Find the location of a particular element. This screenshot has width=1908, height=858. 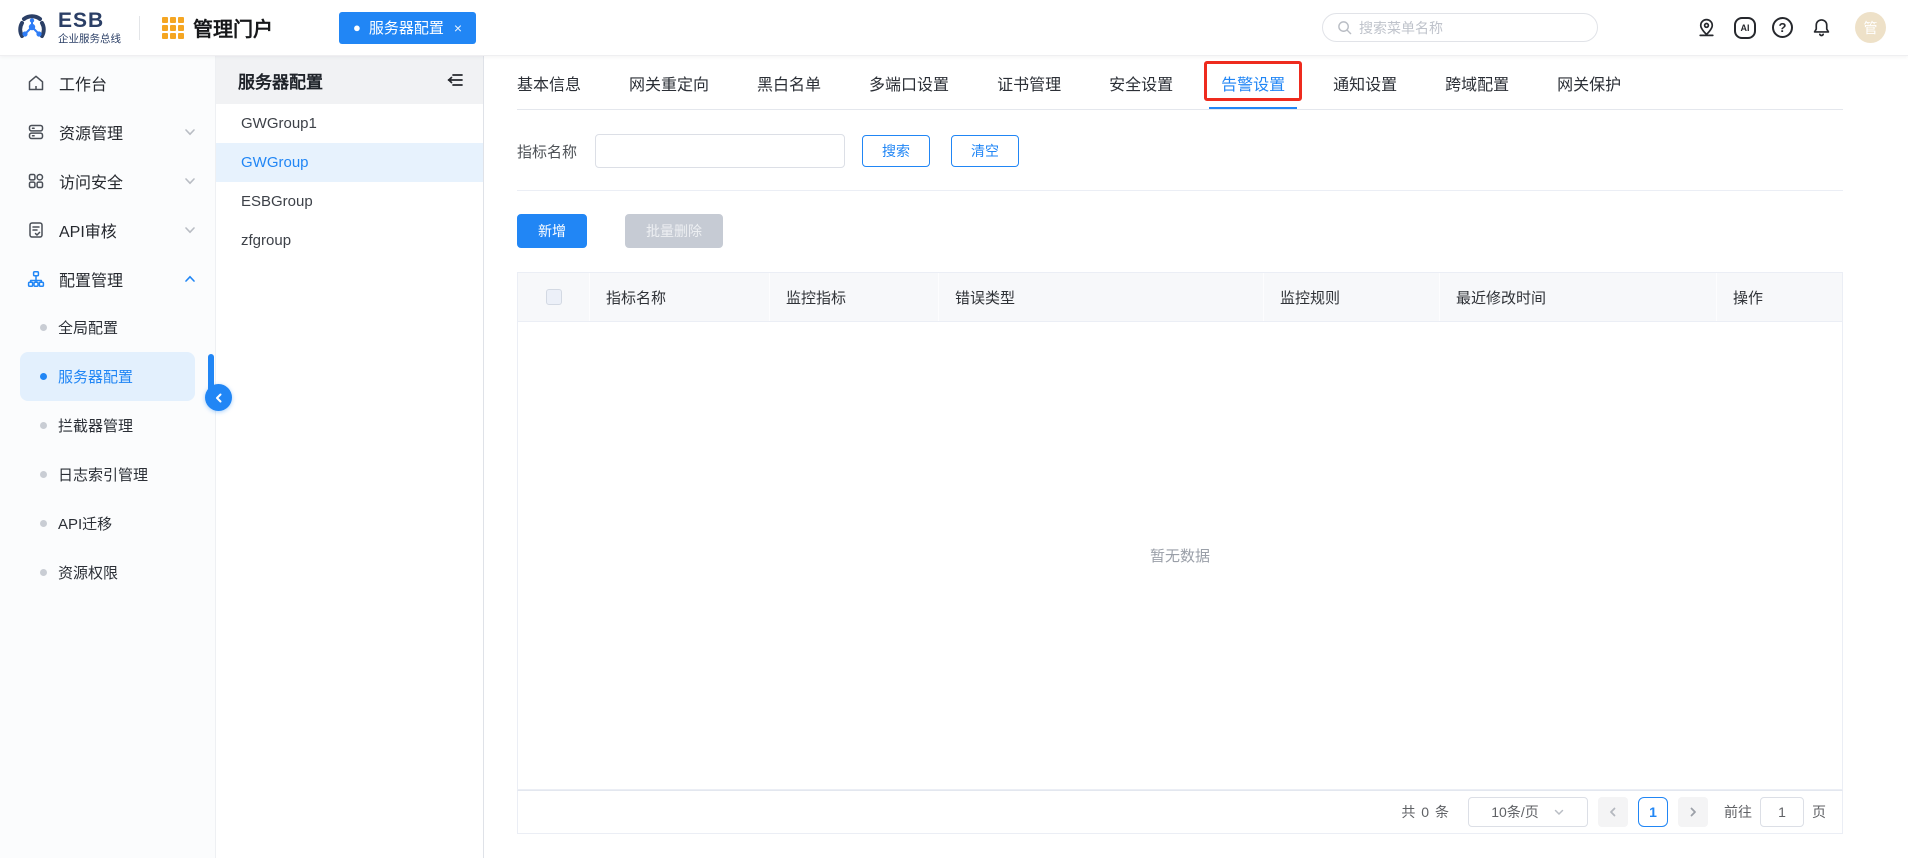

sidebar-item-label: 工作台 is located at coordinates (83, 85).